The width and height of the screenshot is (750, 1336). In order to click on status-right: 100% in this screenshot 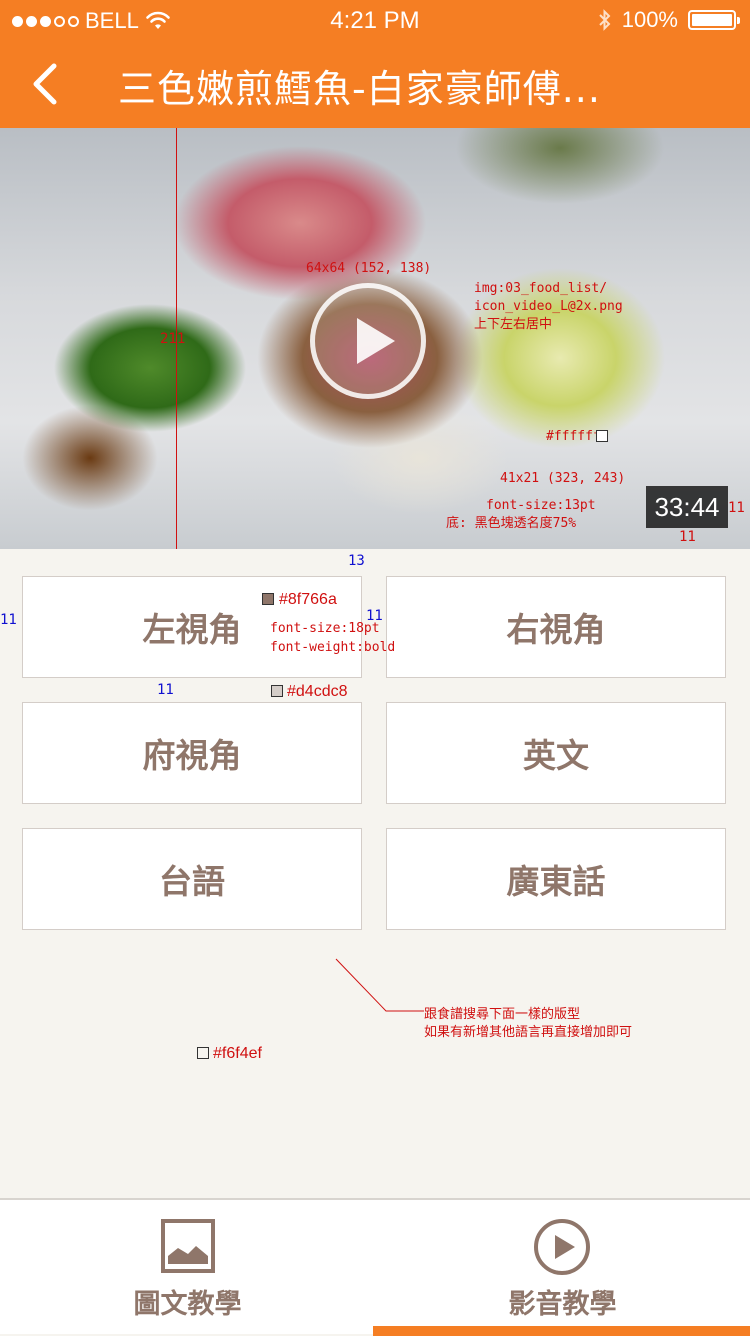, I will do `click(669, 20)`.